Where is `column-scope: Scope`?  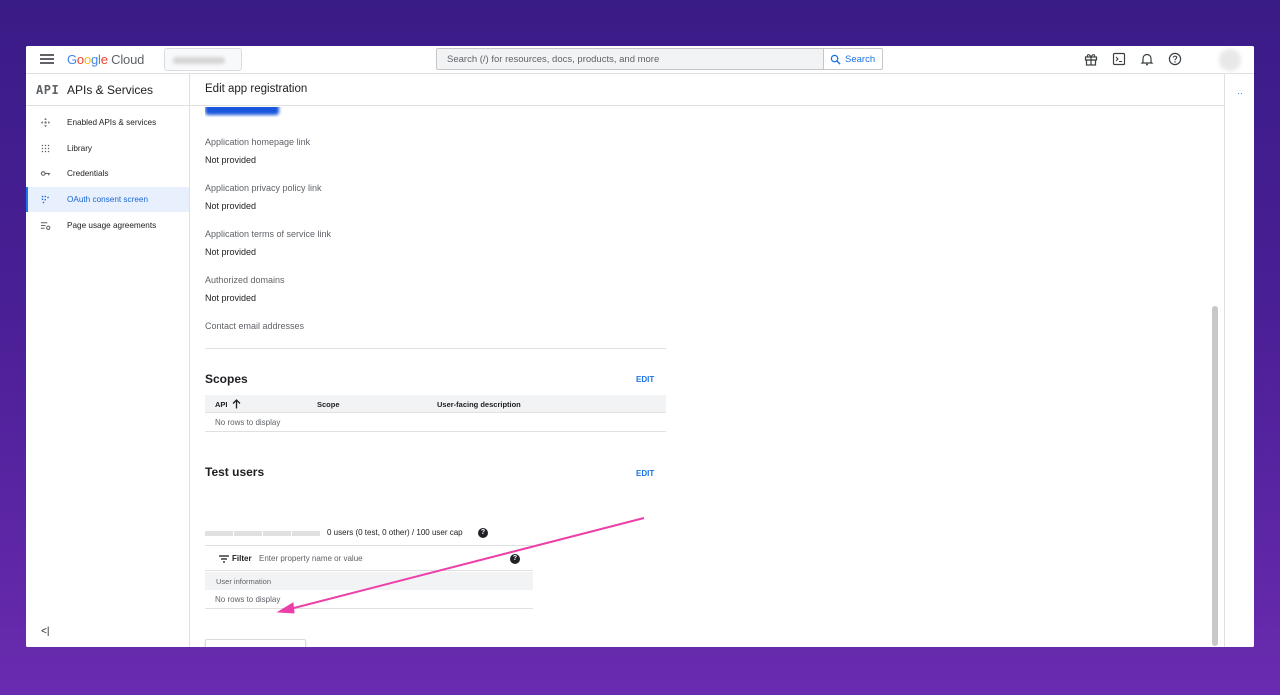 column-scope: Scope is located at coordinates (328, 404).